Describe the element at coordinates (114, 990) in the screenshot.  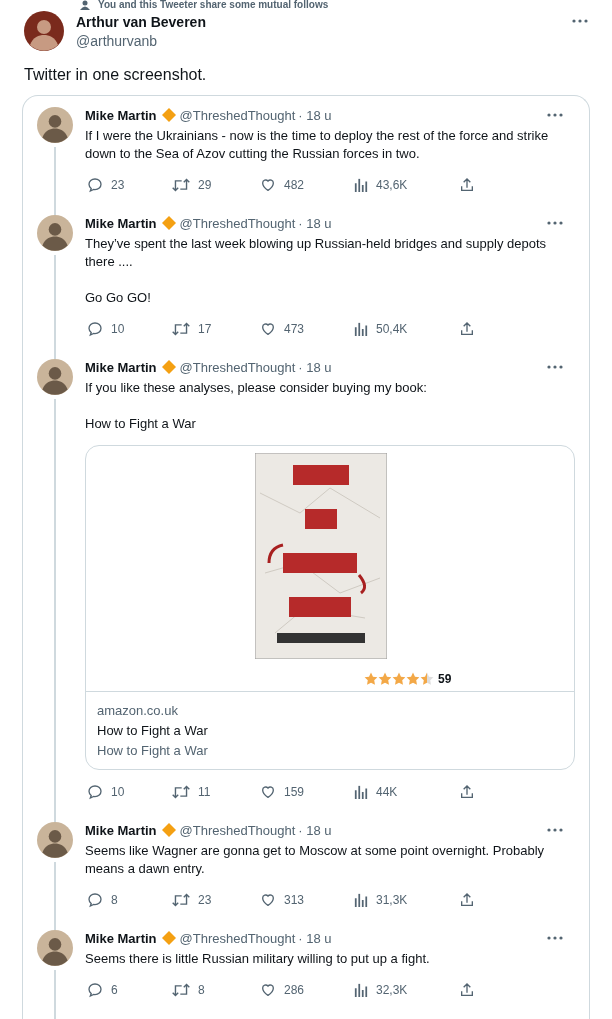
I see `reply-count: 6` at that location.